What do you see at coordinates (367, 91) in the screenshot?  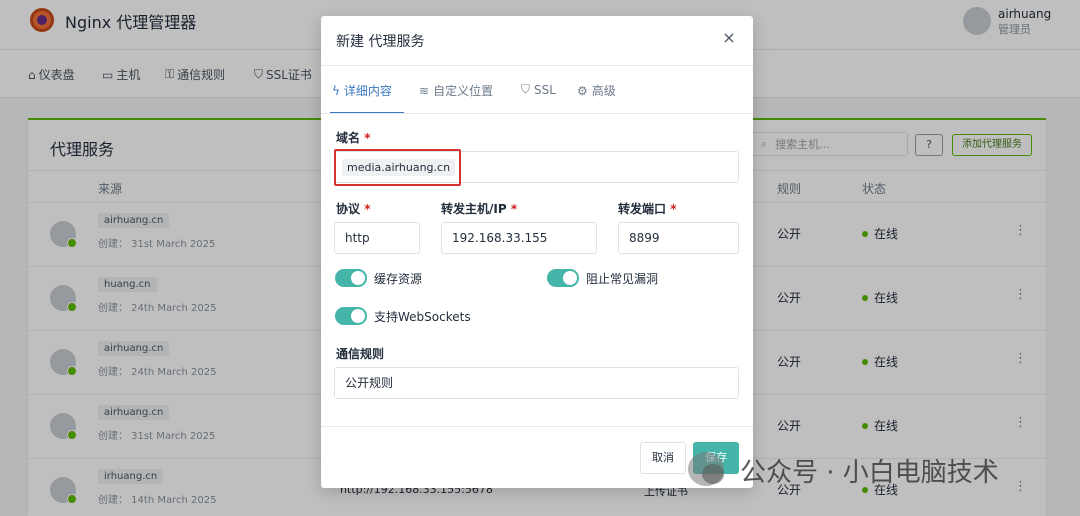 I see `tab-label: 详细内容` at bounding box center [367, 91].